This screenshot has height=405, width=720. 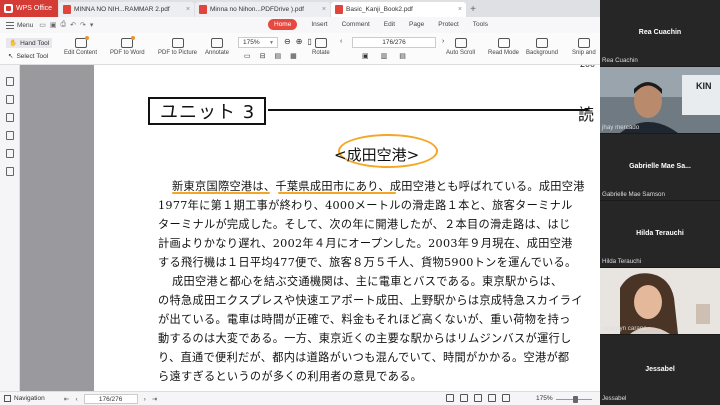 I want to click on text-line: する飛行機は１日平均477便で、旅客８万５千人、貨物5900トンを運んでいる。, so click(x=367, y=262).